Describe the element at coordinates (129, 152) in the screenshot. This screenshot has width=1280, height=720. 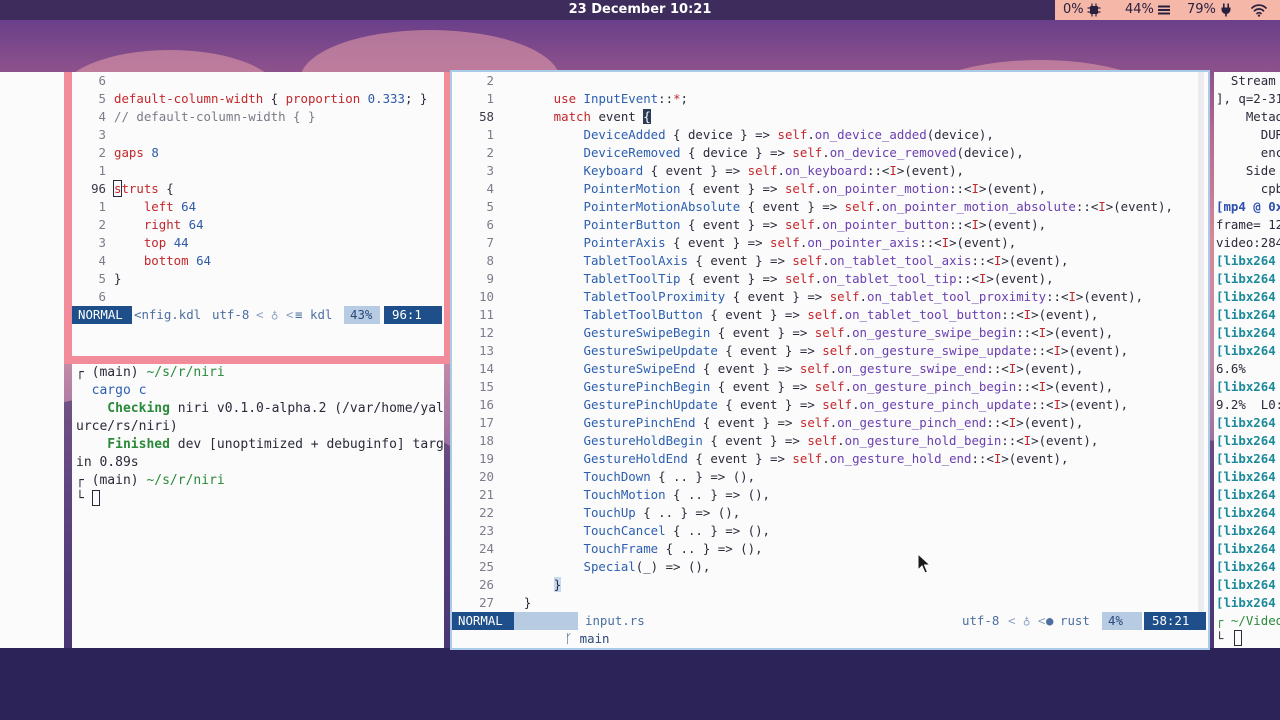
I see `code-token: gaps` at that location.